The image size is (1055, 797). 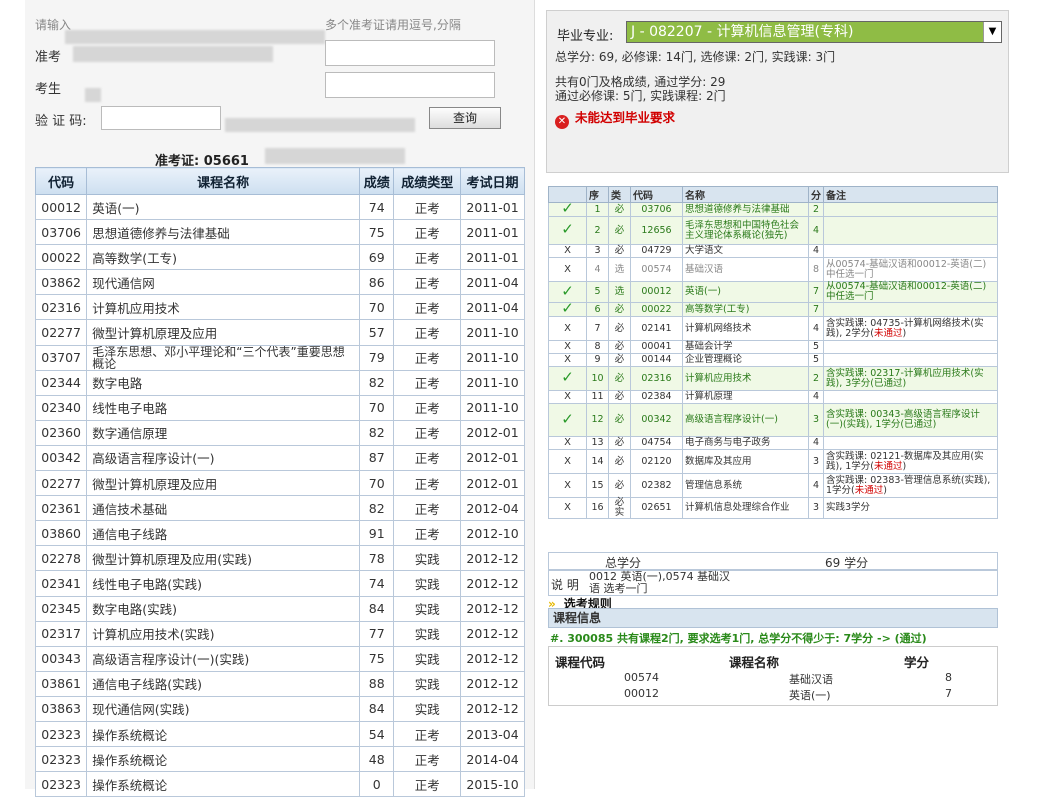 What do you see at coordinates (810, 695) in the screenshot?
I see `info-row-name: 英语(一)` at bounding box center [810, 695].